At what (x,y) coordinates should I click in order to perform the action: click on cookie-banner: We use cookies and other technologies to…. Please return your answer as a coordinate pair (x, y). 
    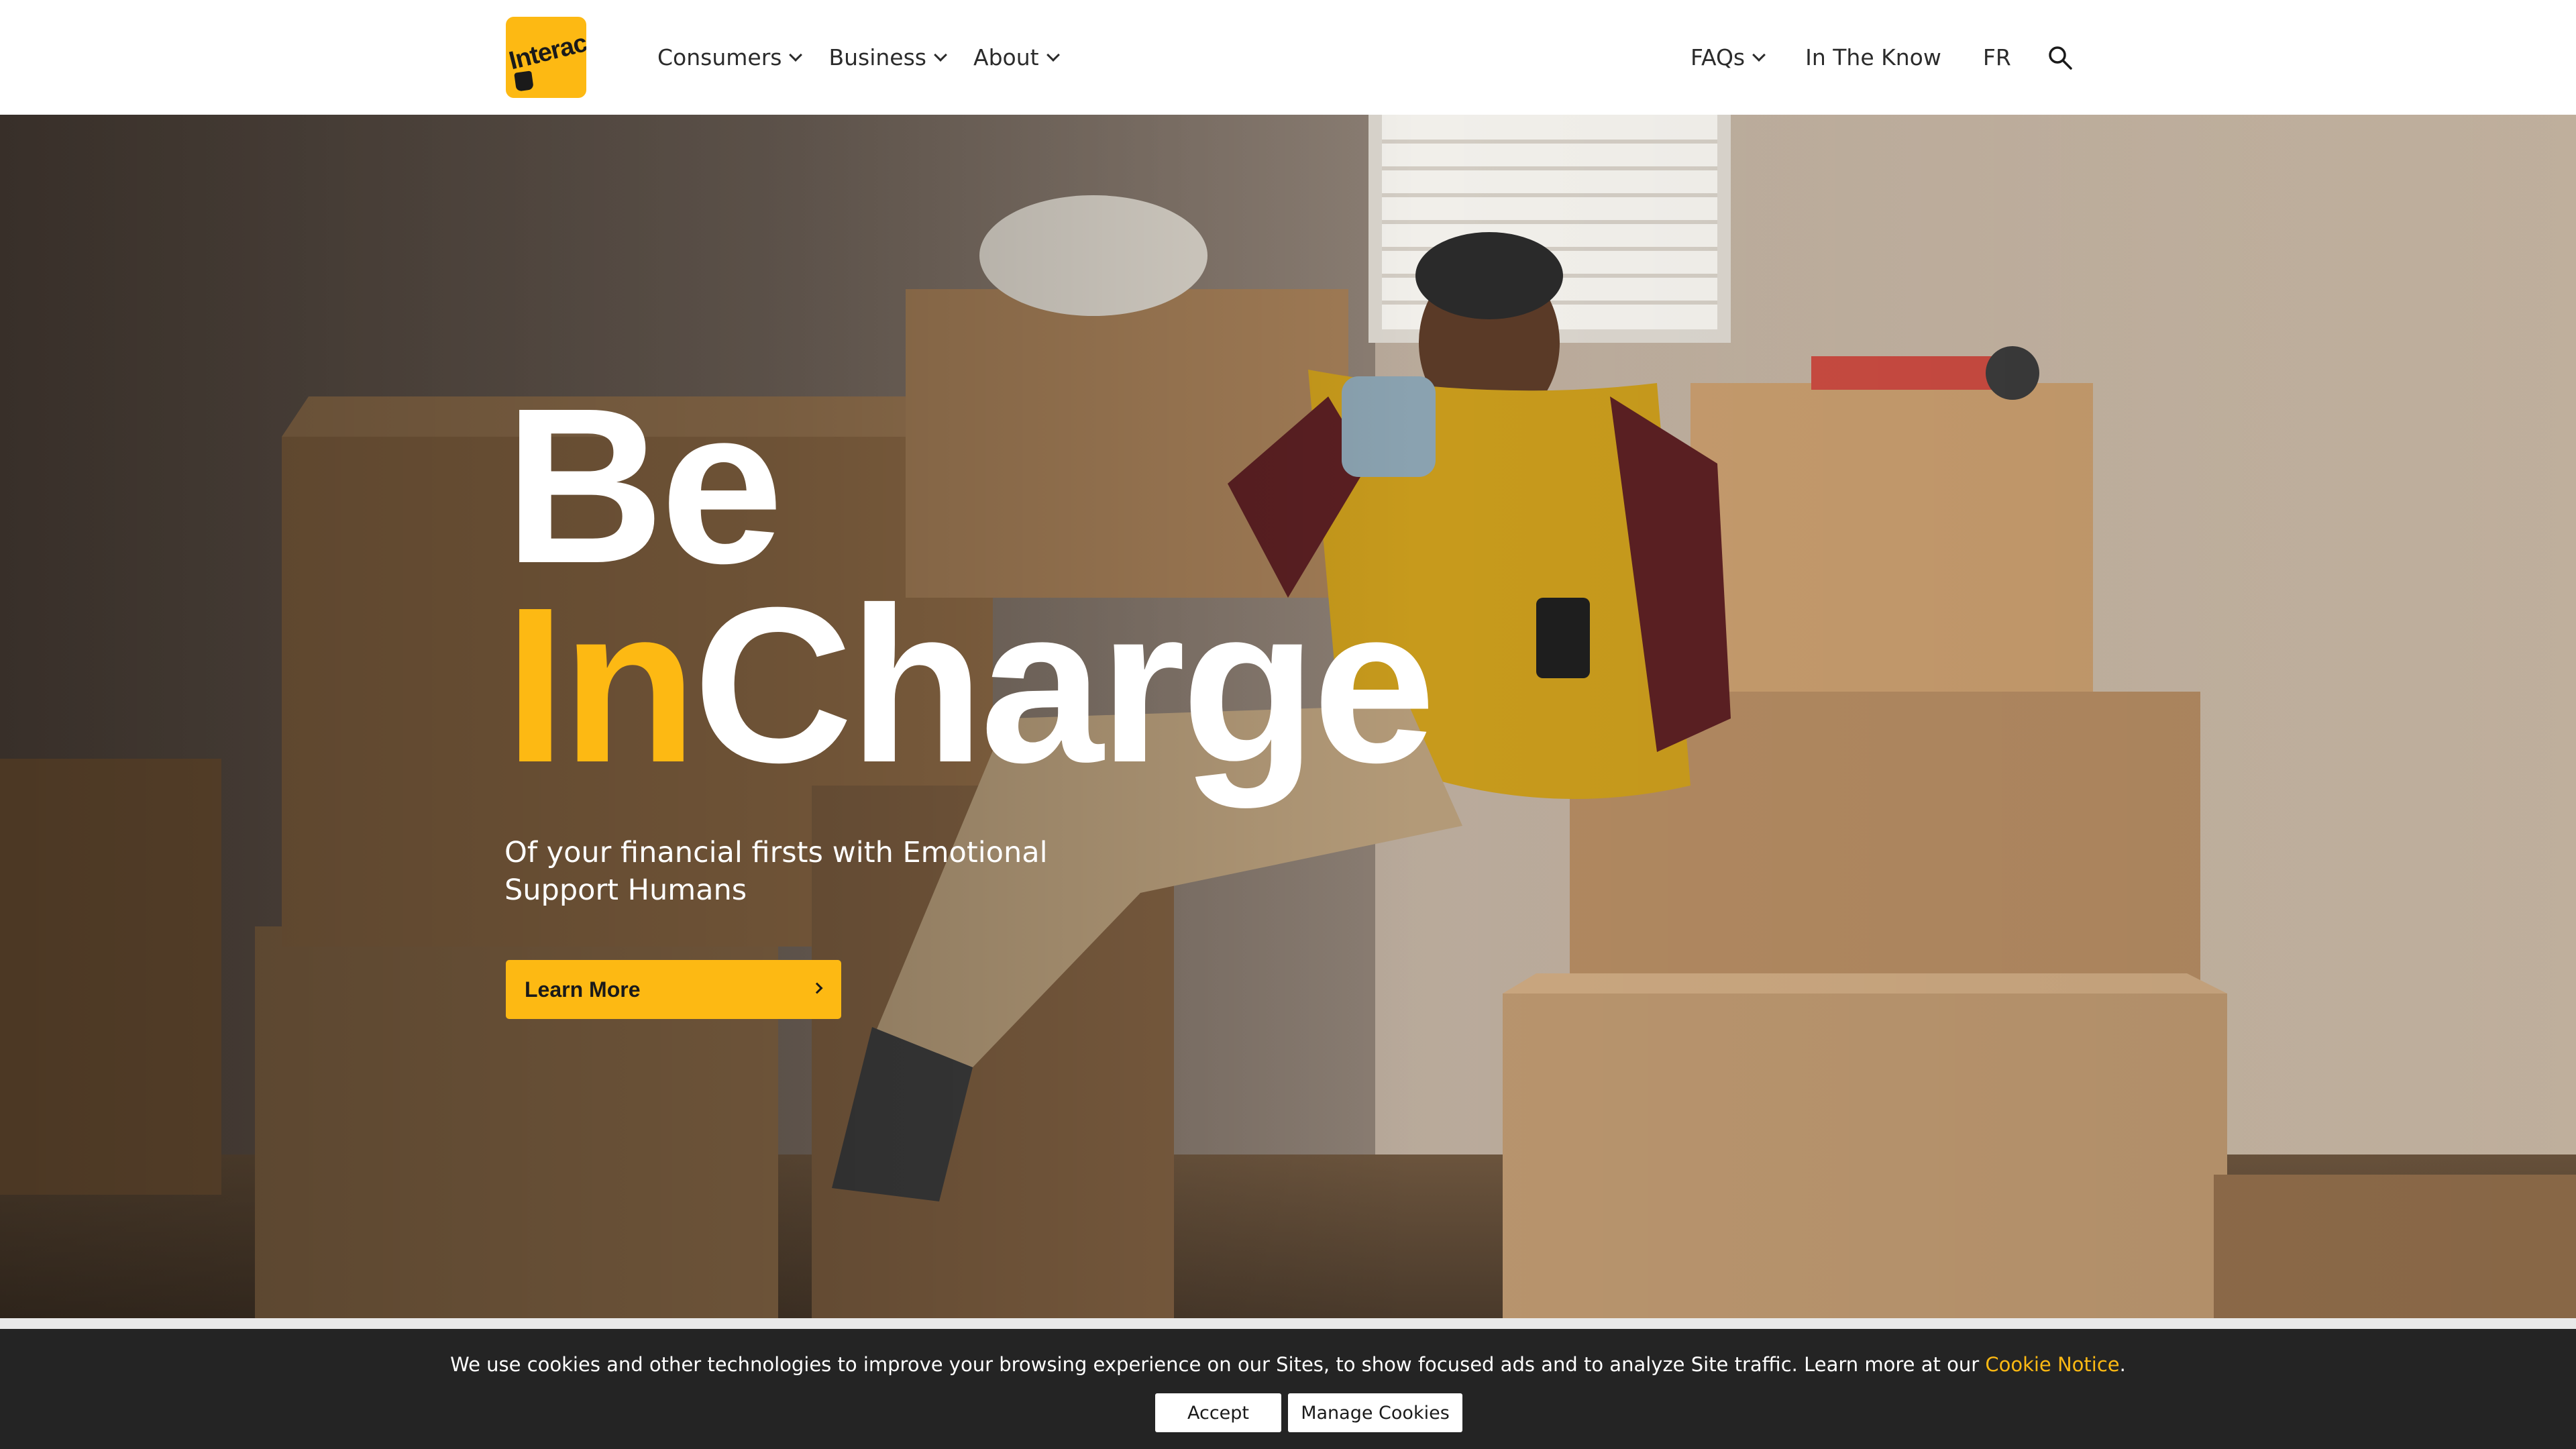
    Looking at the image, I should click on (1288, 1383).